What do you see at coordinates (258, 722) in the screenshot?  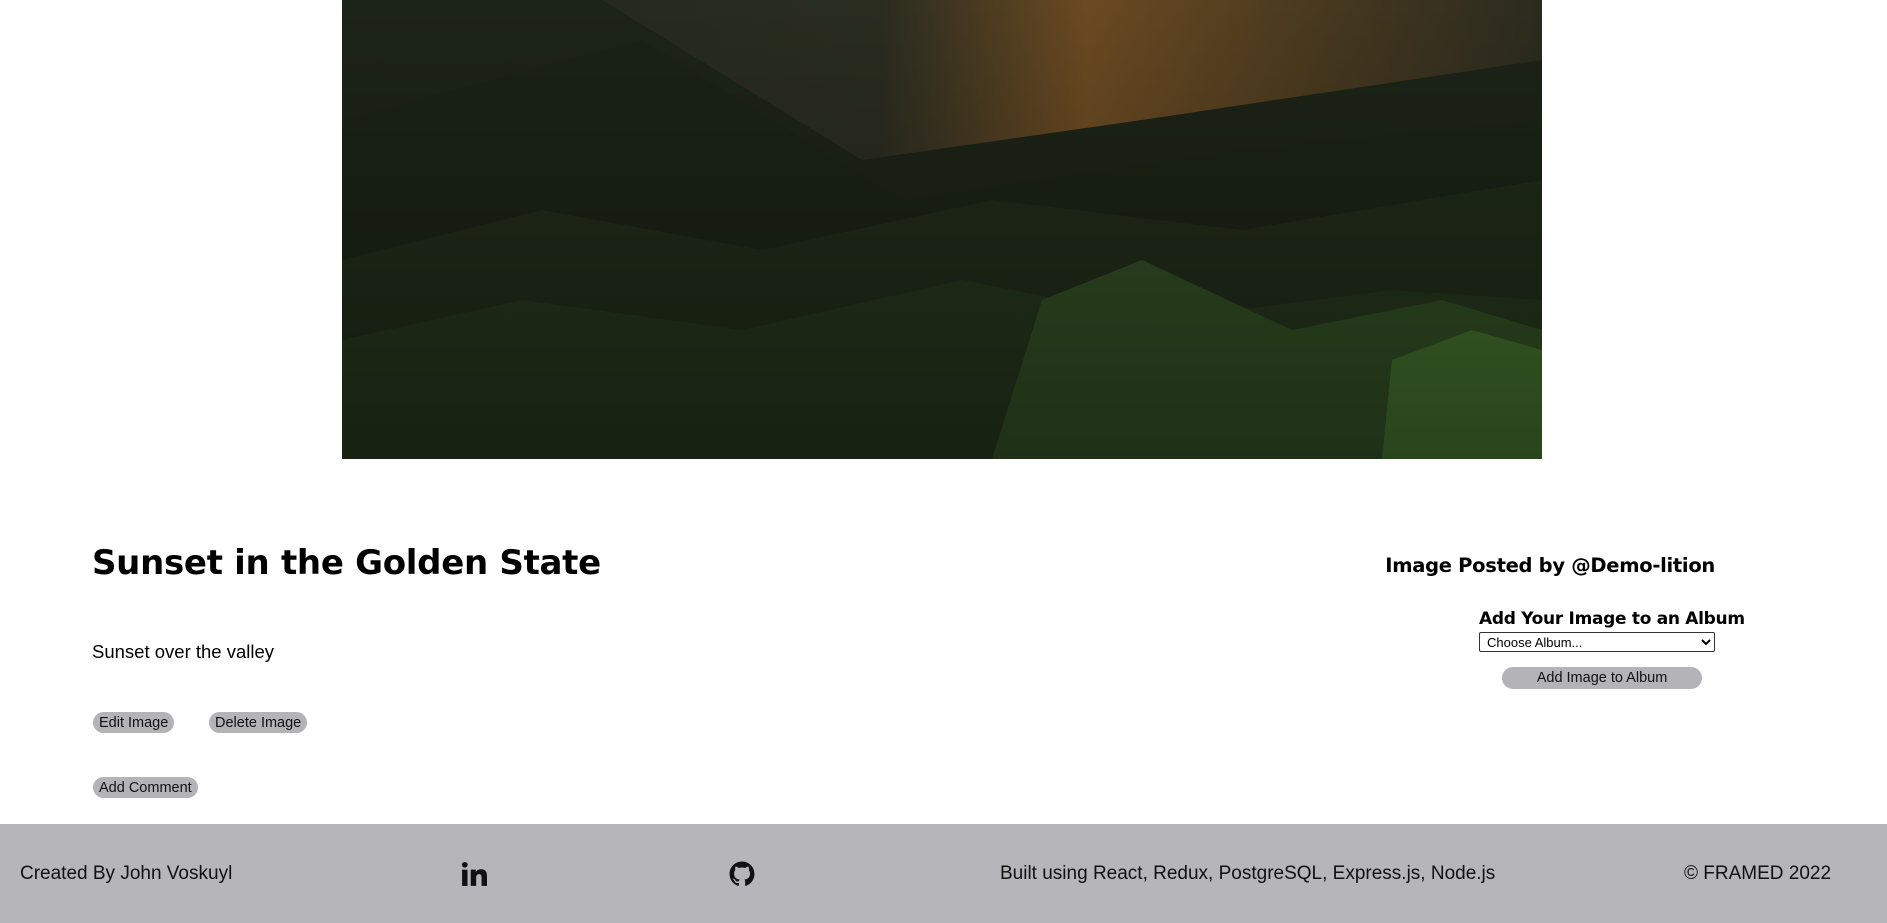 I see `delete-image-button: Delete Image` at bounding box center [258, 722].